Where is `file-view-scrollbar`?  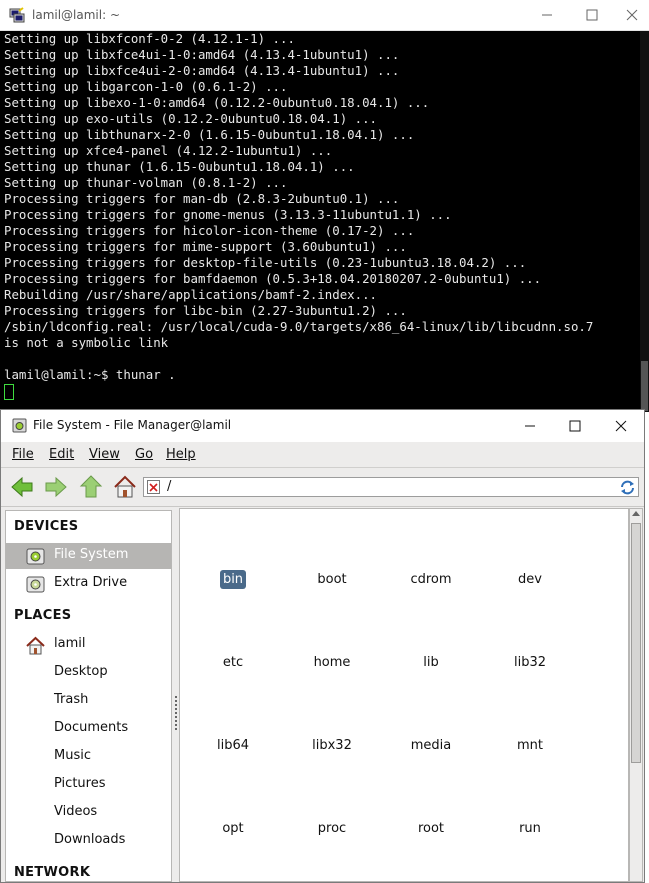 file-view-scrollbar is located at coordinates (636, 695).